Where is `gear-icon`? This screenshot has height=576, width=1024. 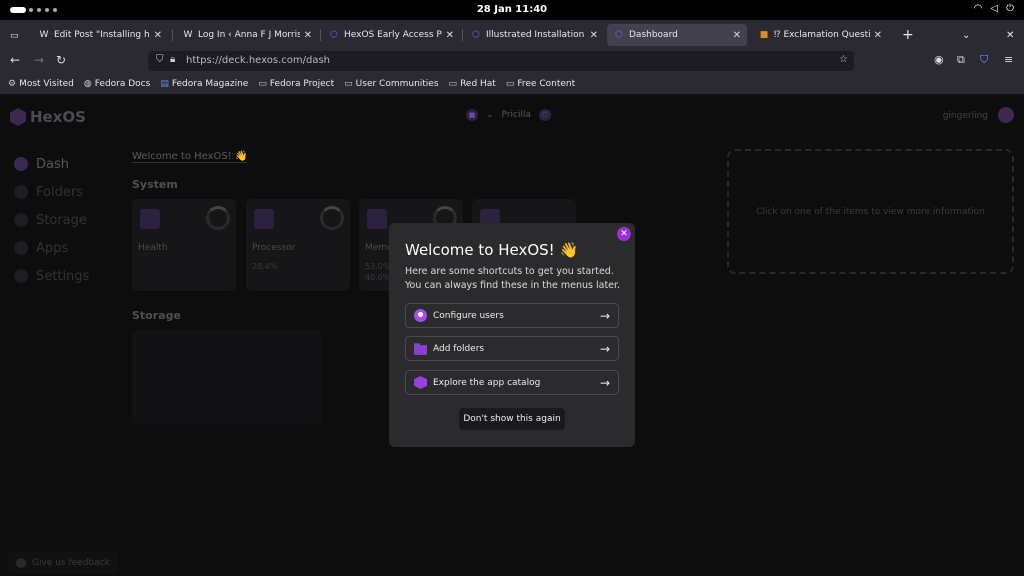 gear-icon is located at coordinates (21, 276).